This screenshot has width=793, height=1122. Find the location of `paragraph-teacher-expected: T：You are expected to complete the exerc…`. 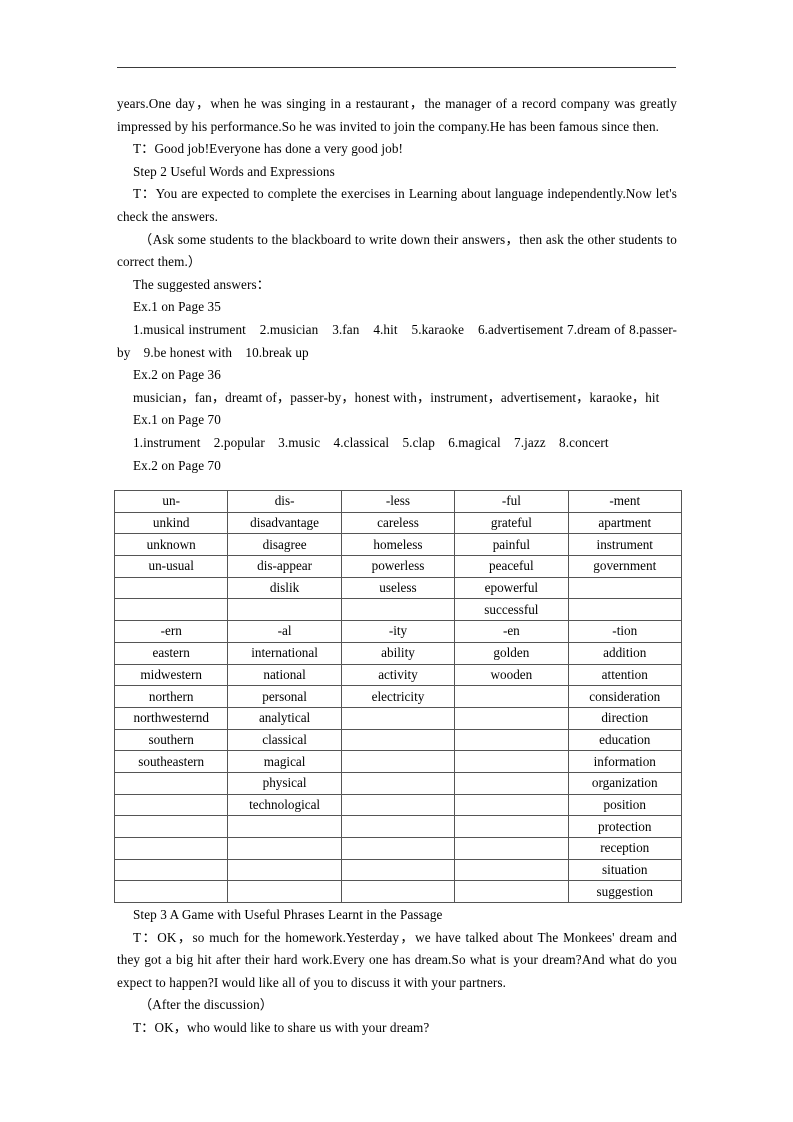

paragraph-teacher-expected: T：You are expected to complete the exerc… is located at coordinates (397, 205).